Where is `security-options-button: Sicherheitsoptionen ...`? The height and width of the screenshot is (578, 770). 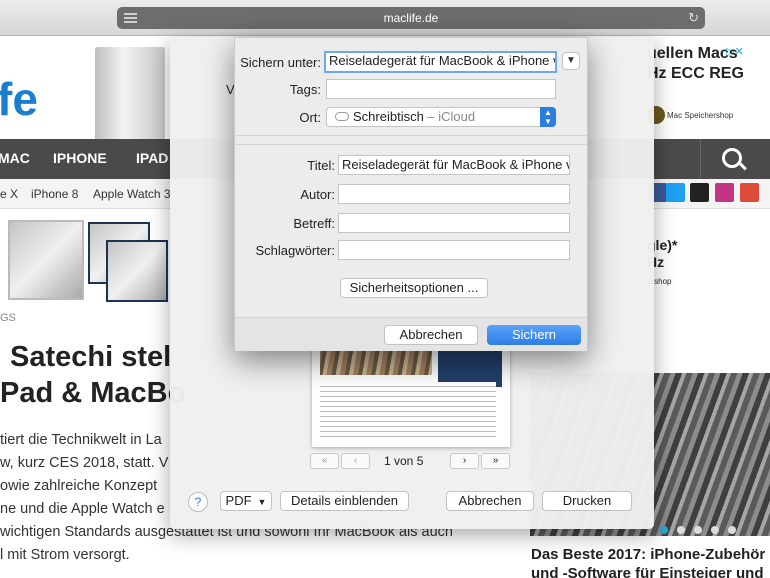 security-options-button: Sicherheitsoptionen ... is located at coordinates (414, 288).